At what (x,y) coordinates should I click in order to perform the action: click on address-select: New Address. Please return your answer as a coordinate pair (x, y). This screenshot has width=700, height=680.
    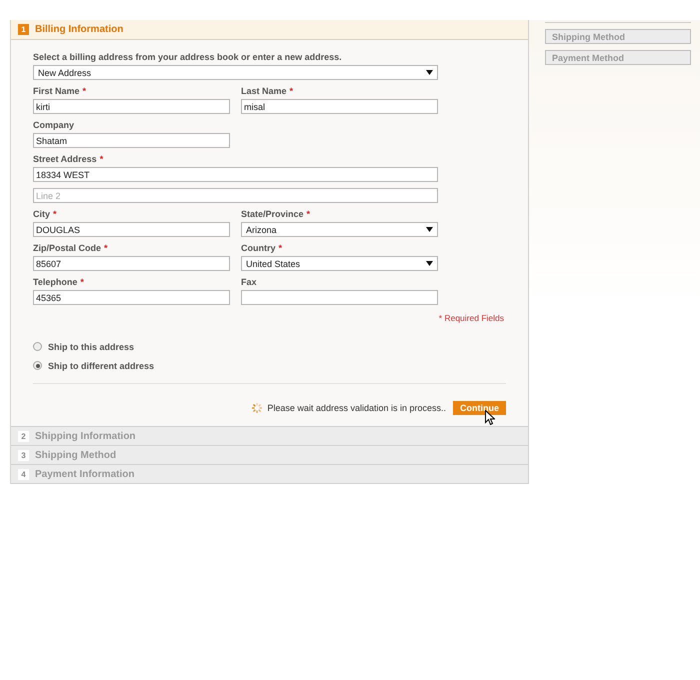
    Looking at the image, I should click on (235, 72).